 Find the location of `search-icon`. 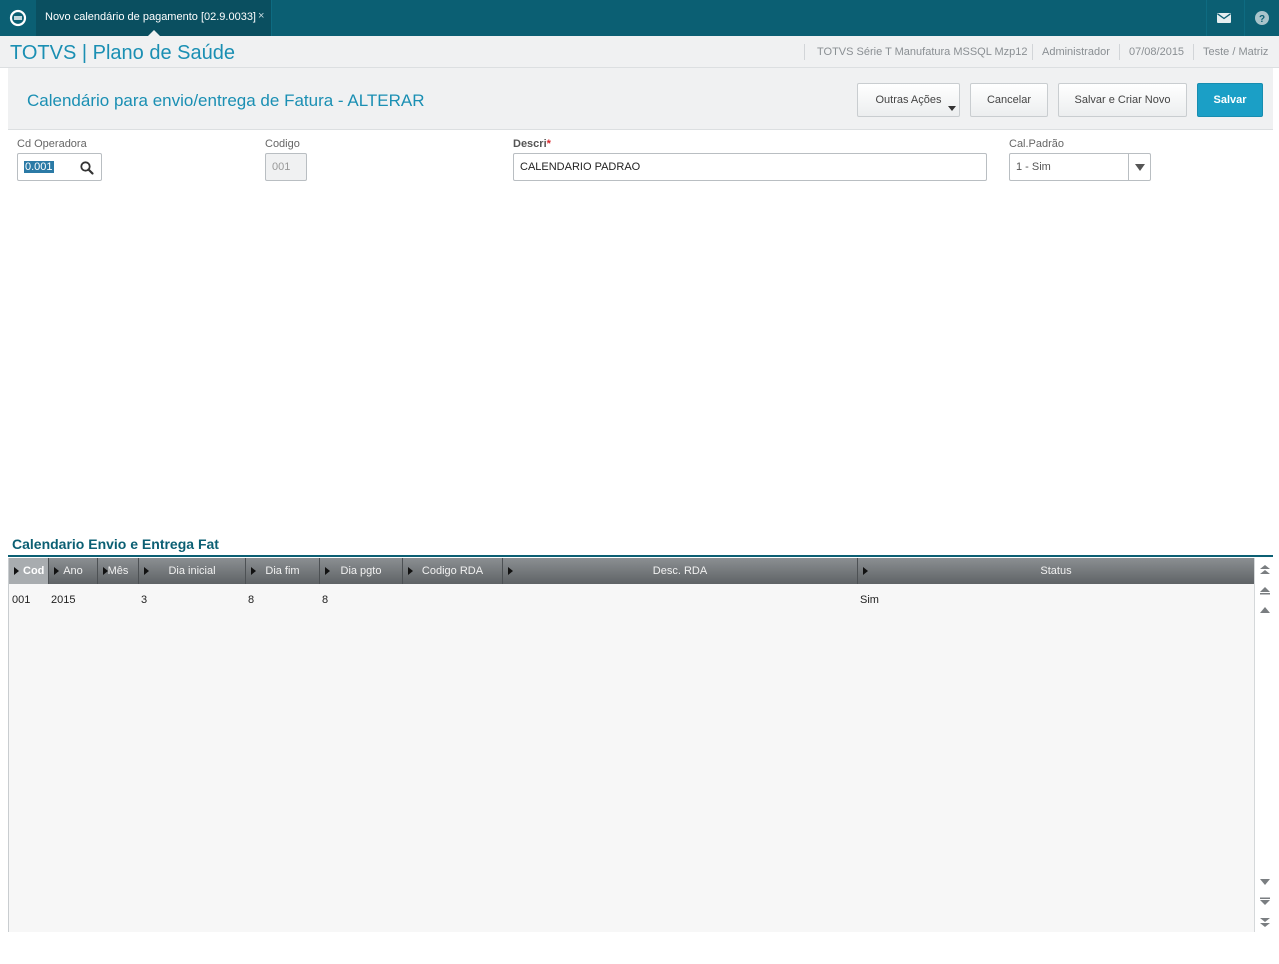

search-icon is located at coordinates (87, 168).